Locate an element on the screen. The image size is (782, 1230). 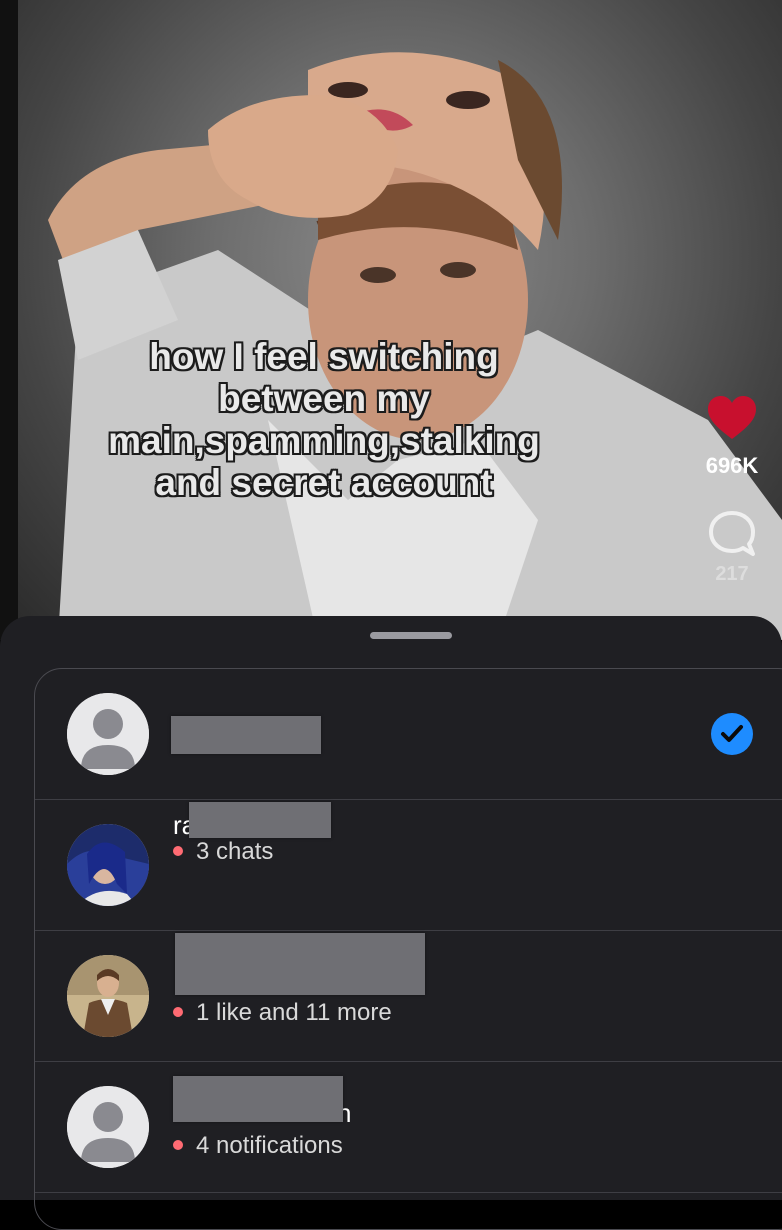
comment-count: 217 is located at coordinates (732, 574).